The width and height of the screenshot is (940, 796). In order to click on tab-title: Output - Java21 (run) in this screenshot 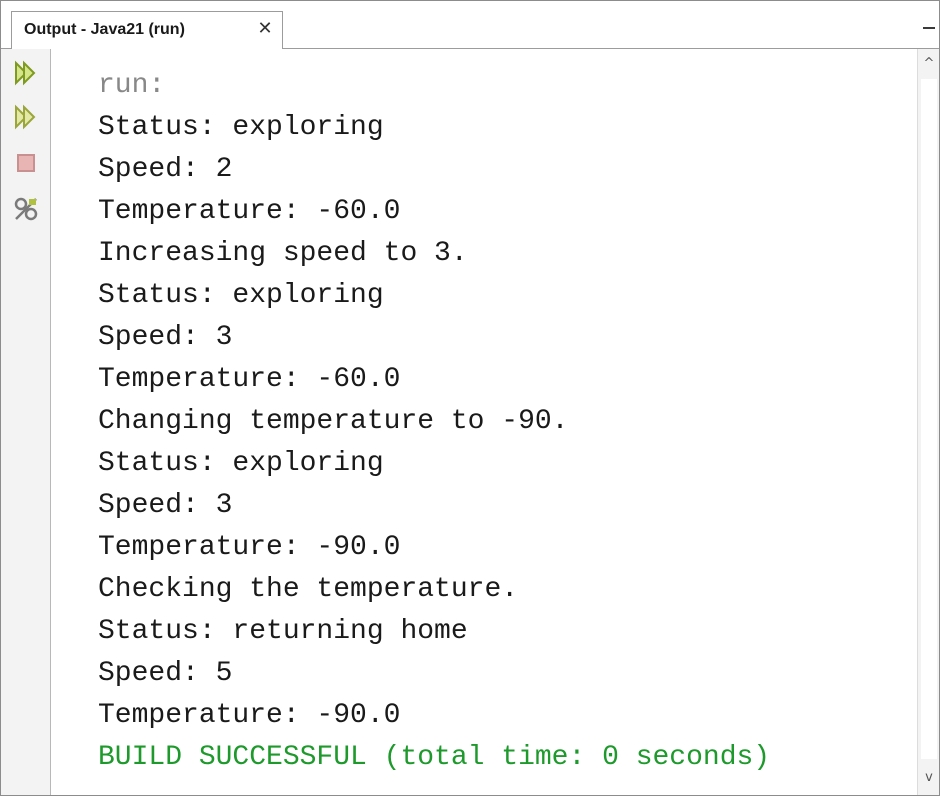, I will do `click(104, 29)`.